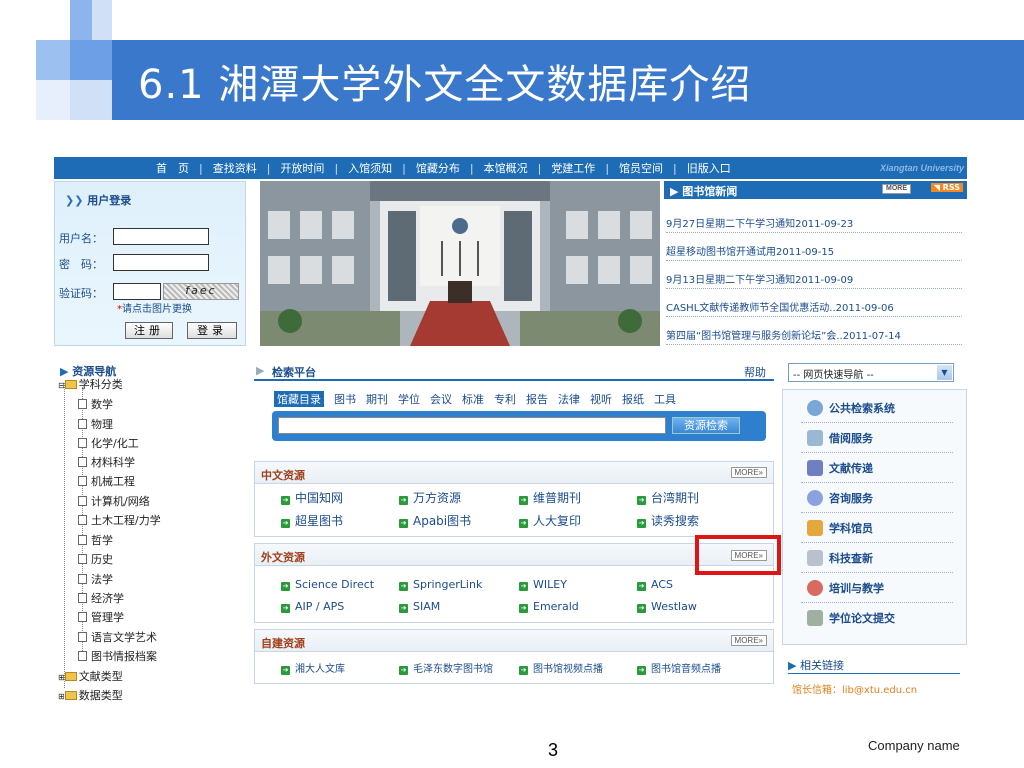 The image size is (1024, 768). I want to click on password-input, so click(161, 262).